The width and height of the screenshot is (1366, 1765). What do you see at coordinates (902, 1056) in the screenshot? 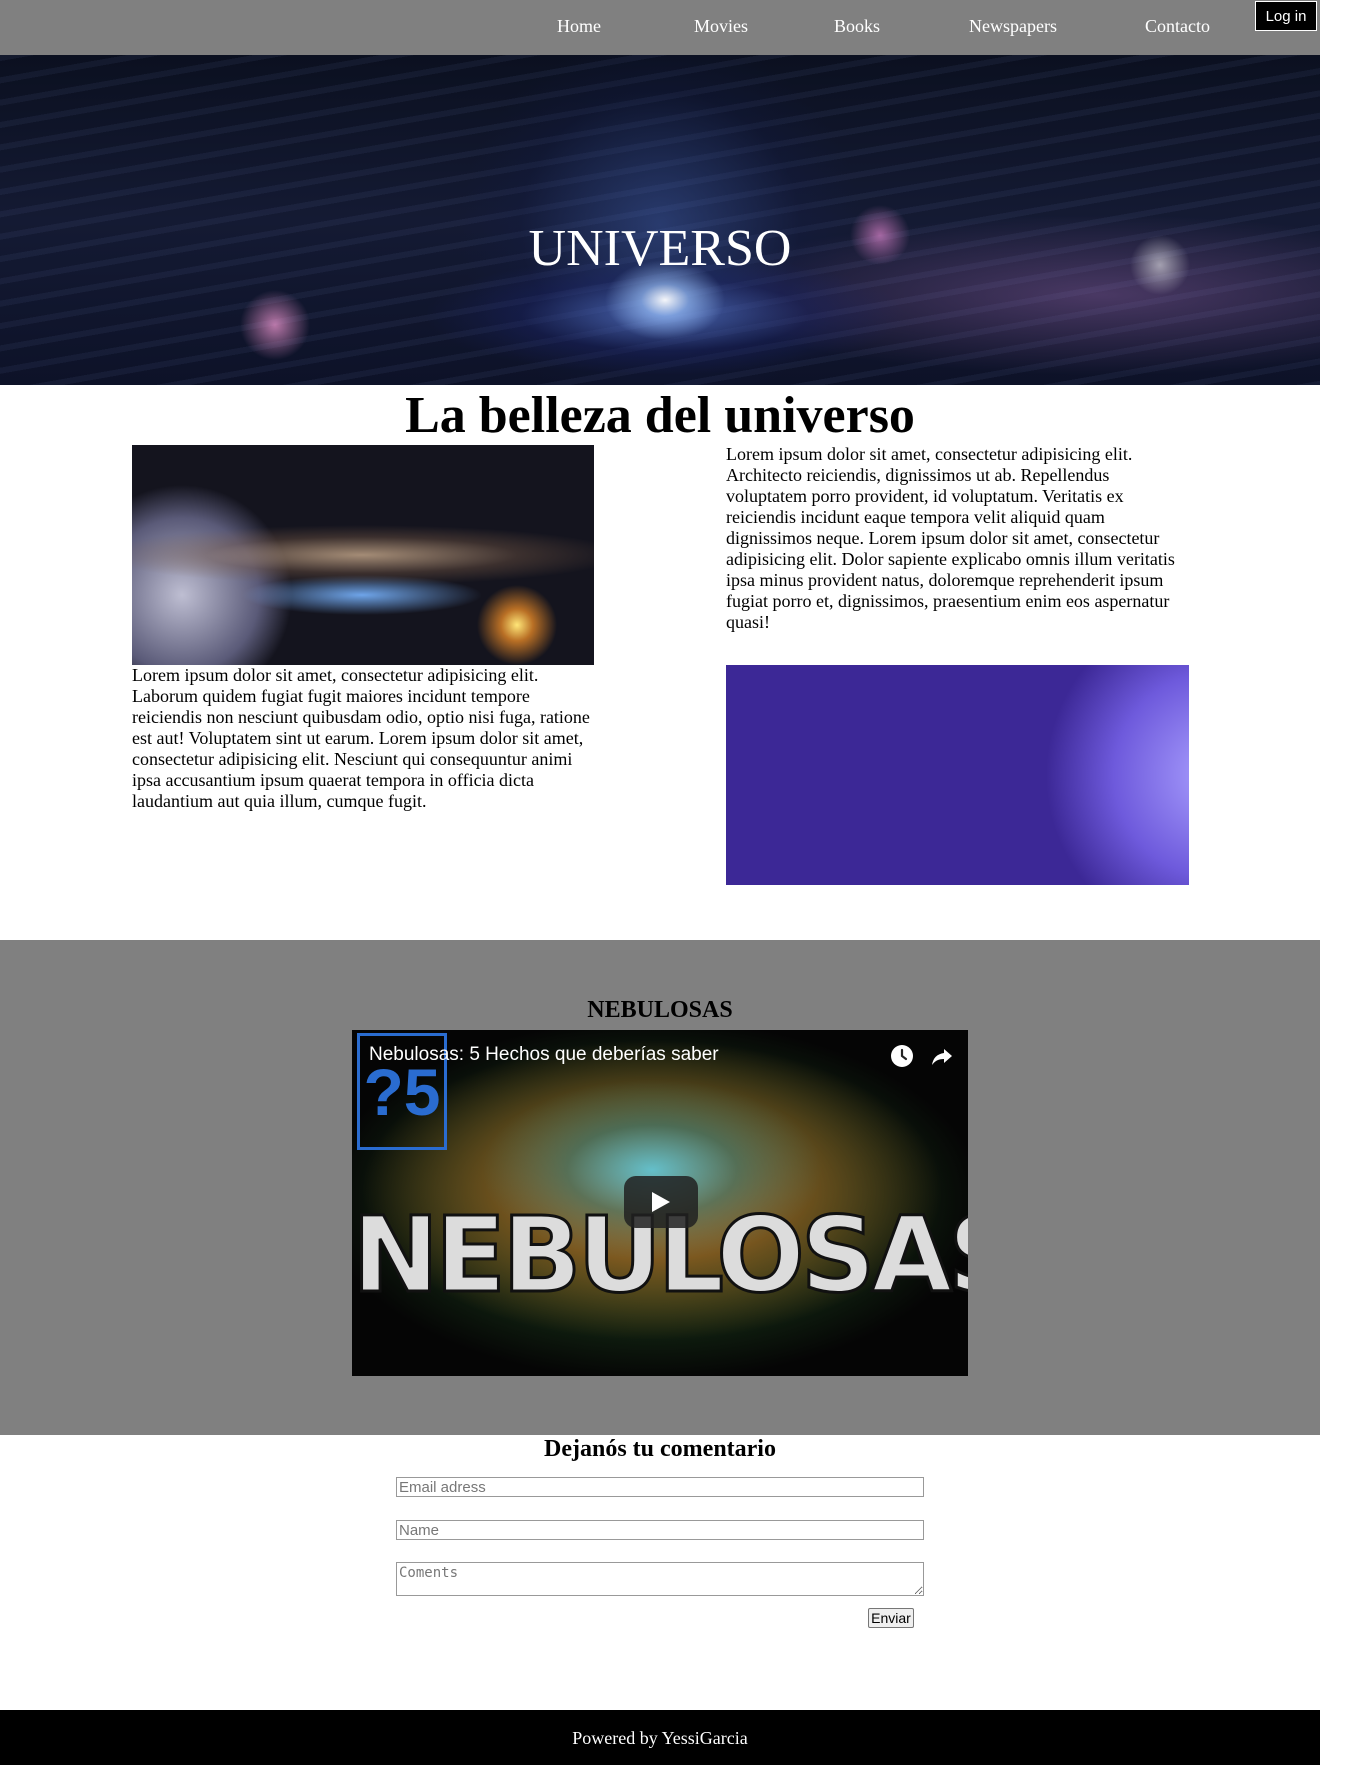
I see `clock-icon` at bounding box center [902, 1056].